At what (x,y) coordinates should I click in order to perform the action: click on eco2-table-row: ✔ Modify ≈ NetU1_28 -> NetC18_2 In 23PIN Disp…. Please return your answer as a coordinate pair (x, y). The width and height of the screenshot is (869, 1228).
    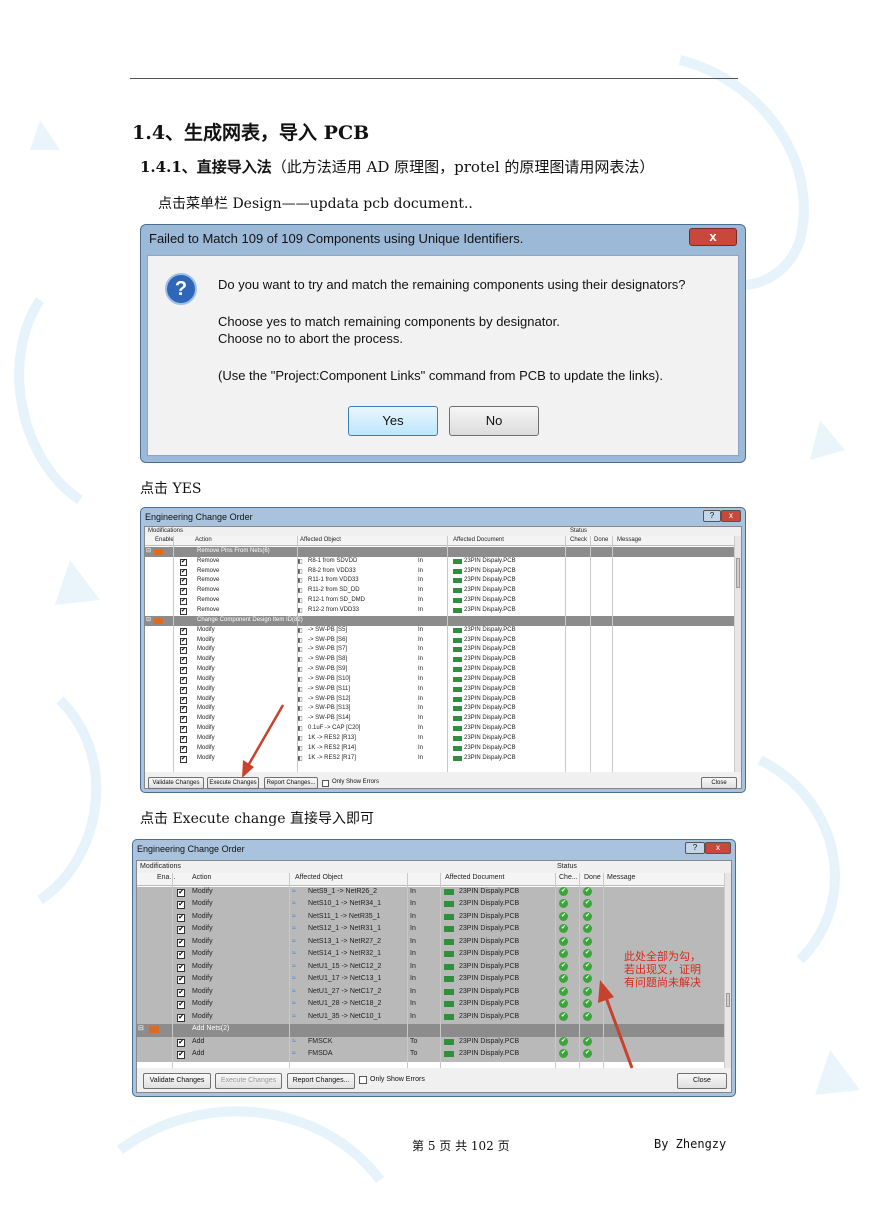
    Looking at the image, I should click on (434, 1005).